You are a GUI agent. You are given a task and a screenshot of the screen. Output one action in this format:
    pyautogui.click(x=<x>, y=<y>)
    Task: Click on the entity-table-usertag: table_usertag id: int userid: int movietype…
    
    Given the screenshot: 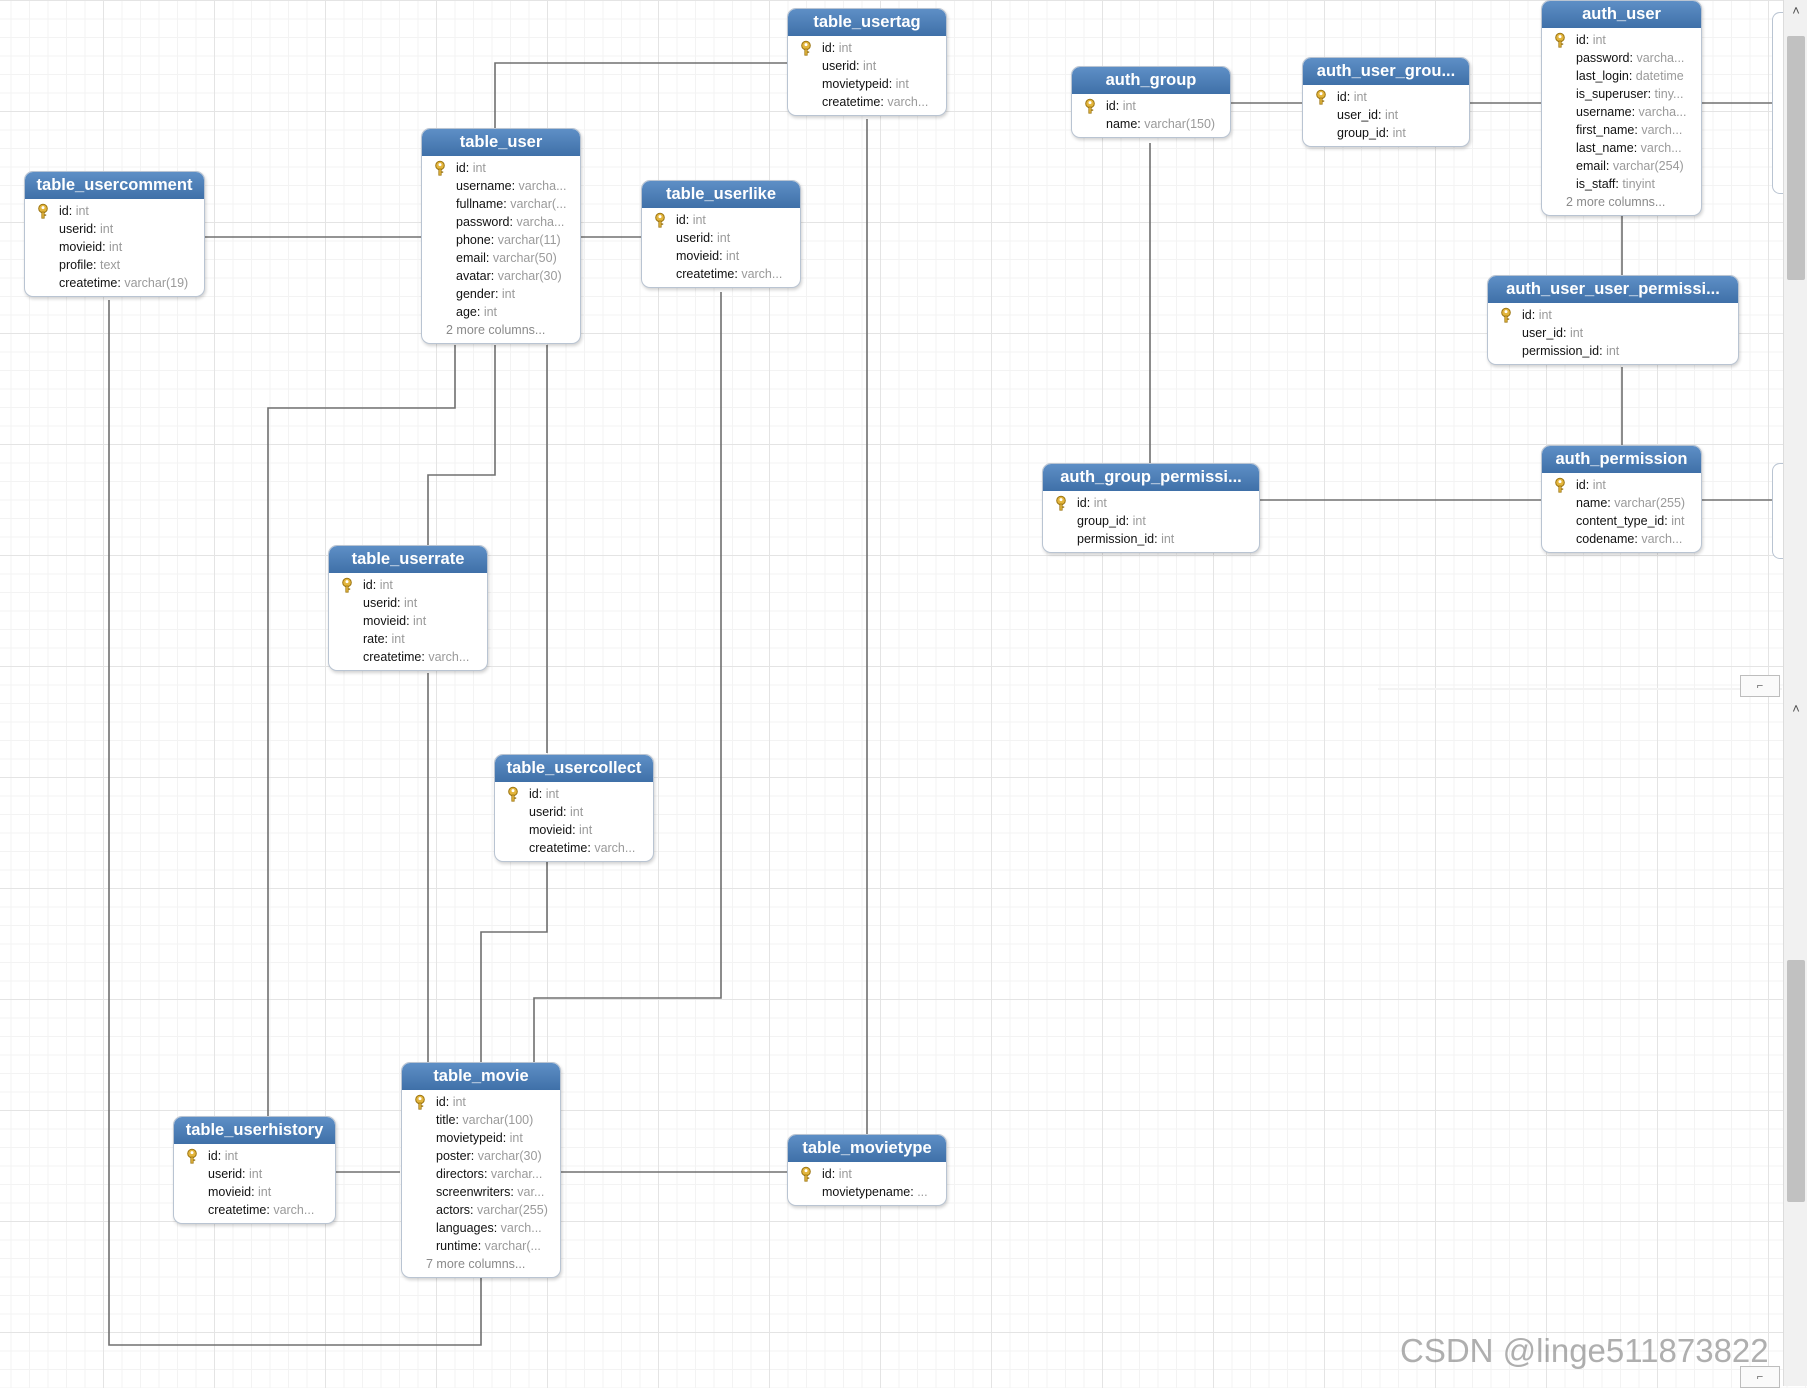 What is the action you would take?
    pyautogui.click(x=867, y=62)
    